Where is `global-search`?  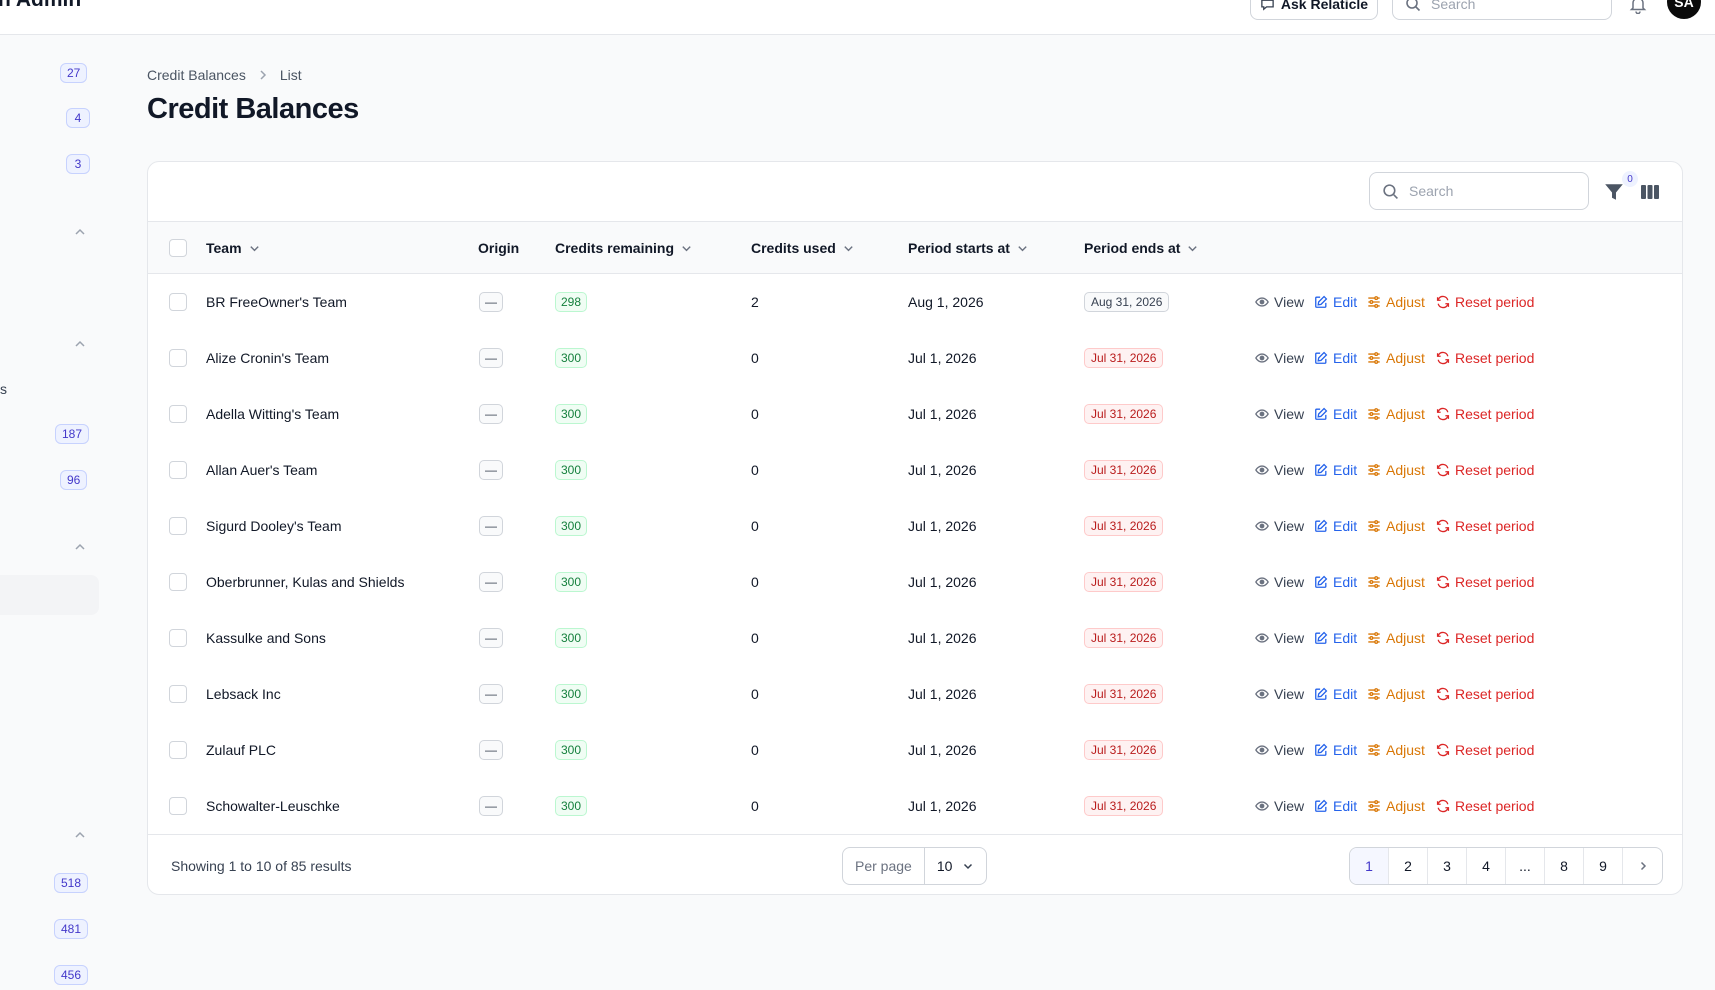 global-search is located at coordinates (1502, 10).